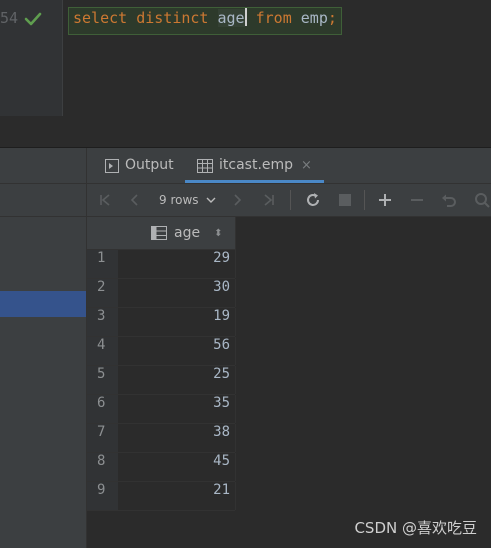 This screenshot has width=491, height=548. Describe the element at coordinates (102, 293) in the screenshot. I see `row-number: 2` at that location.